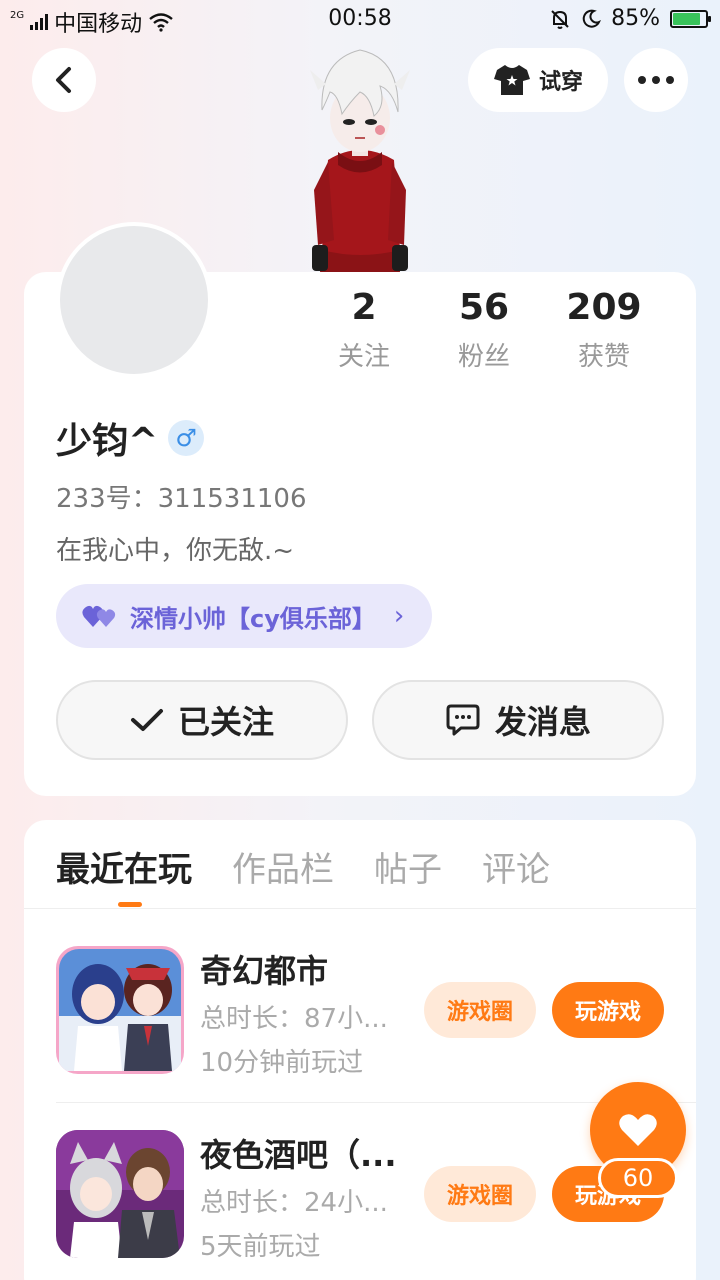 The height and width of the screenshot is (1280, 720). What do you see at coordinates (282, 1063) in the screenshot?
I see `game-last-played: 10分钟前玩过` at bounding box center [282, 1063].